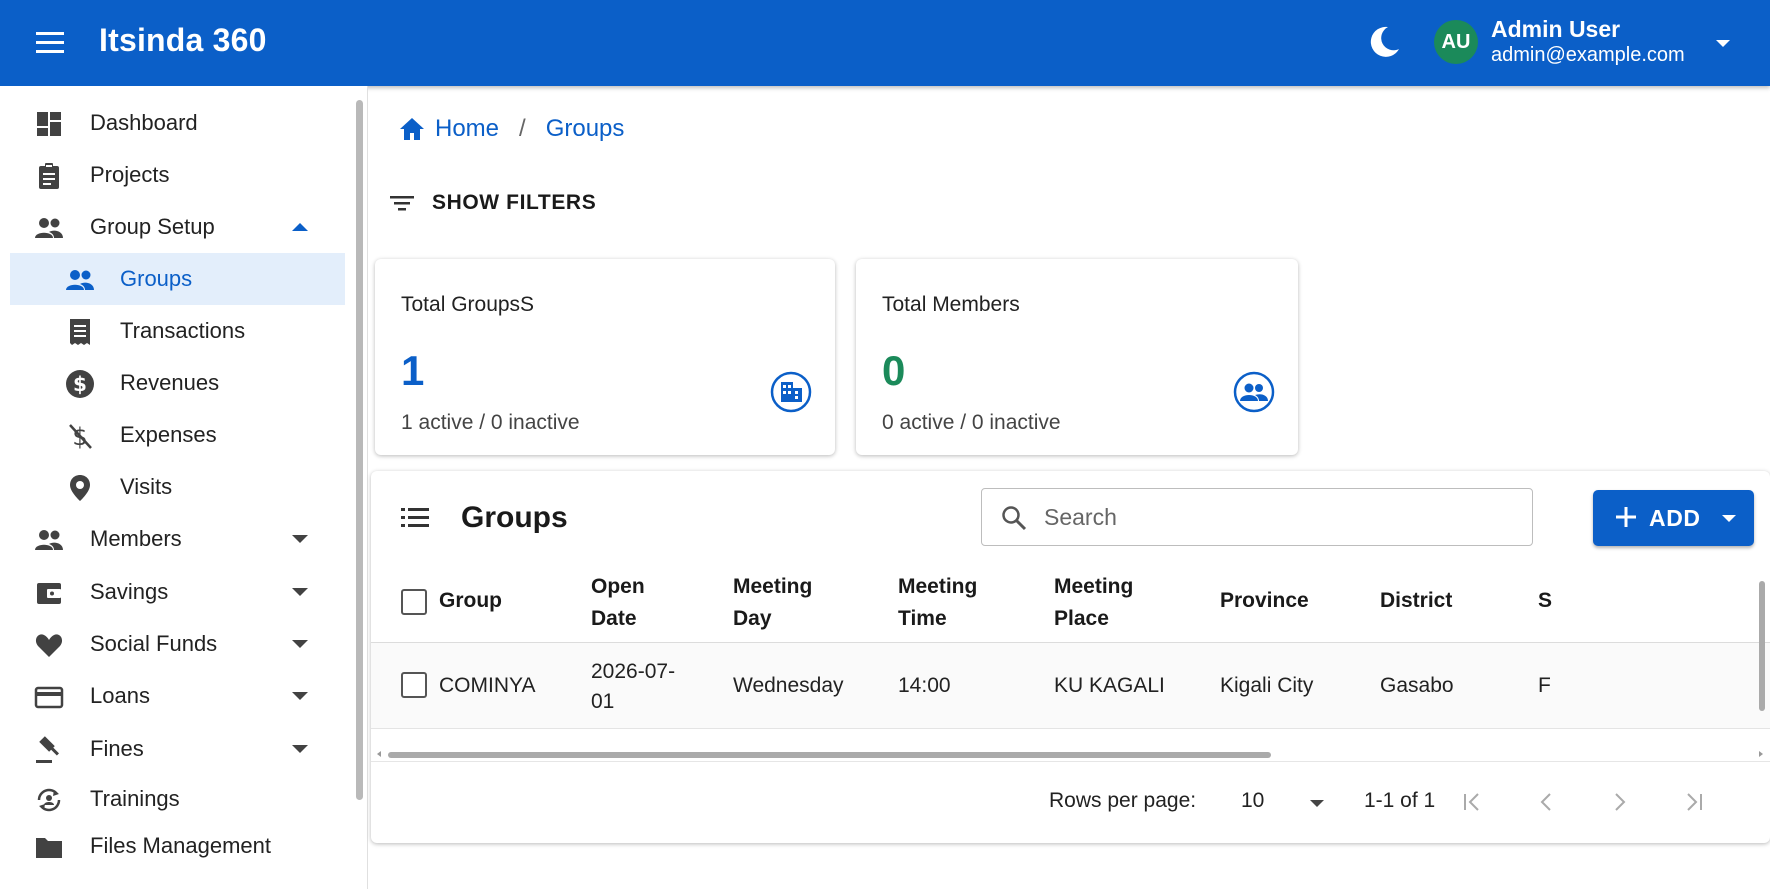 The image size is (1770, 889). I want to click on heart-icon, so click(49, 645).